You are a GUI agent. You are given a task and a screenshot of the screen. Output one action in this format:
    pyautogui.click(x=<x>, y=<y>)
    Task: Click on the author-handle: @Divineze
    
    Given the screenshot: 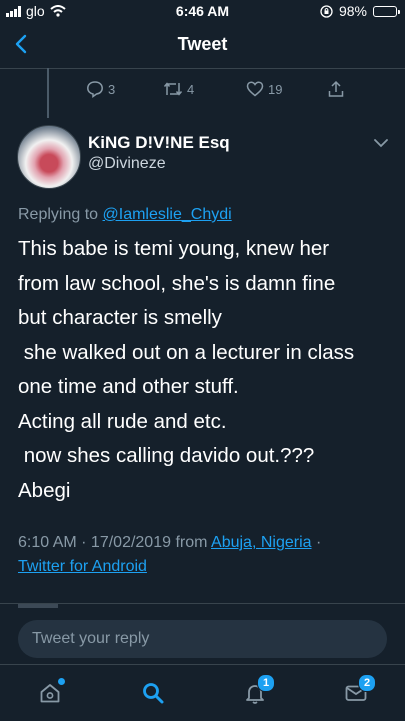 What is the action you would take?
    pyautogui.click(x=127, y=164)
    